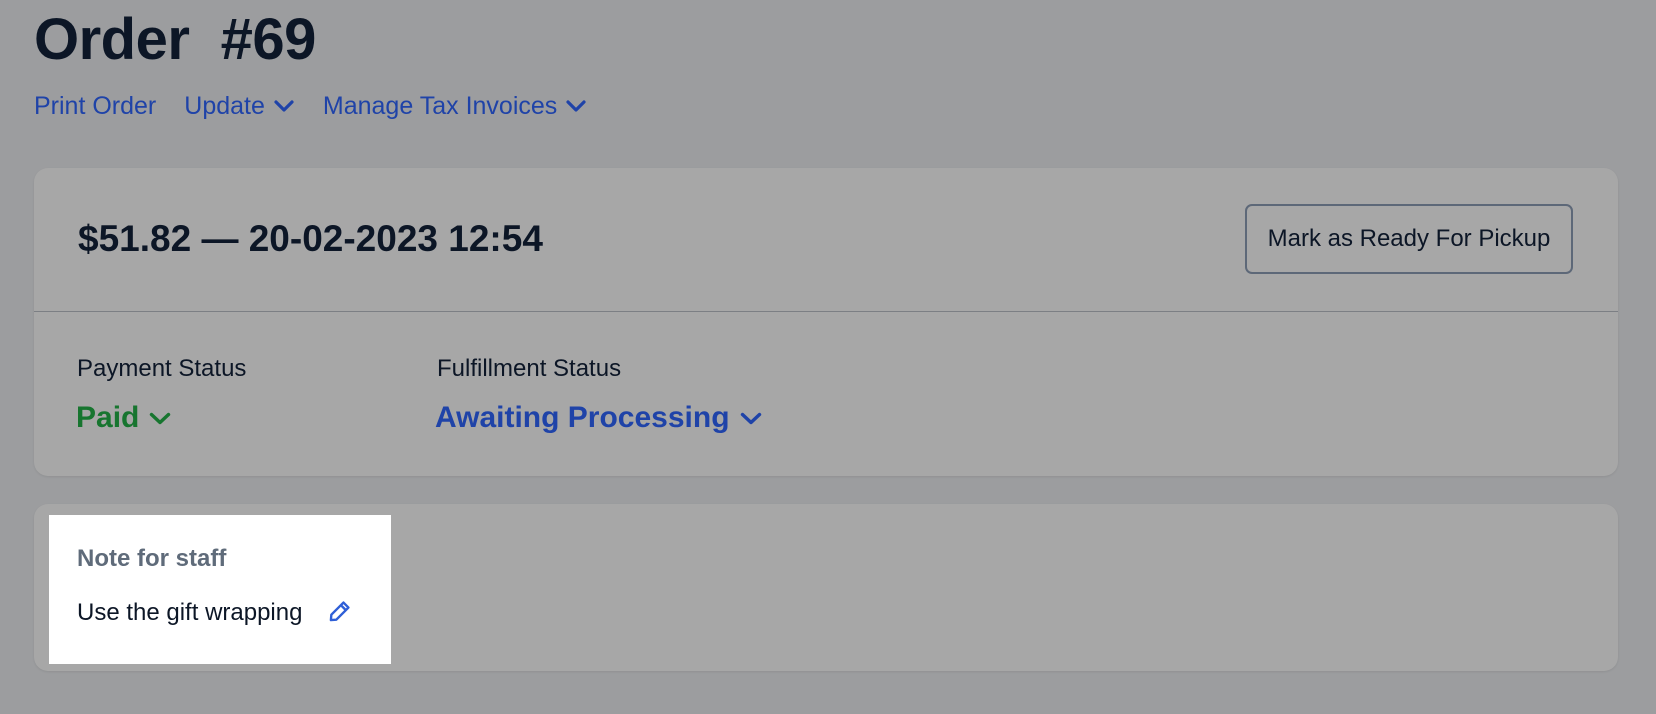 The image size is (1656, 714). I want to click on fulfillment-status-dropdown: Awaiting Processing, so click(598, 418).